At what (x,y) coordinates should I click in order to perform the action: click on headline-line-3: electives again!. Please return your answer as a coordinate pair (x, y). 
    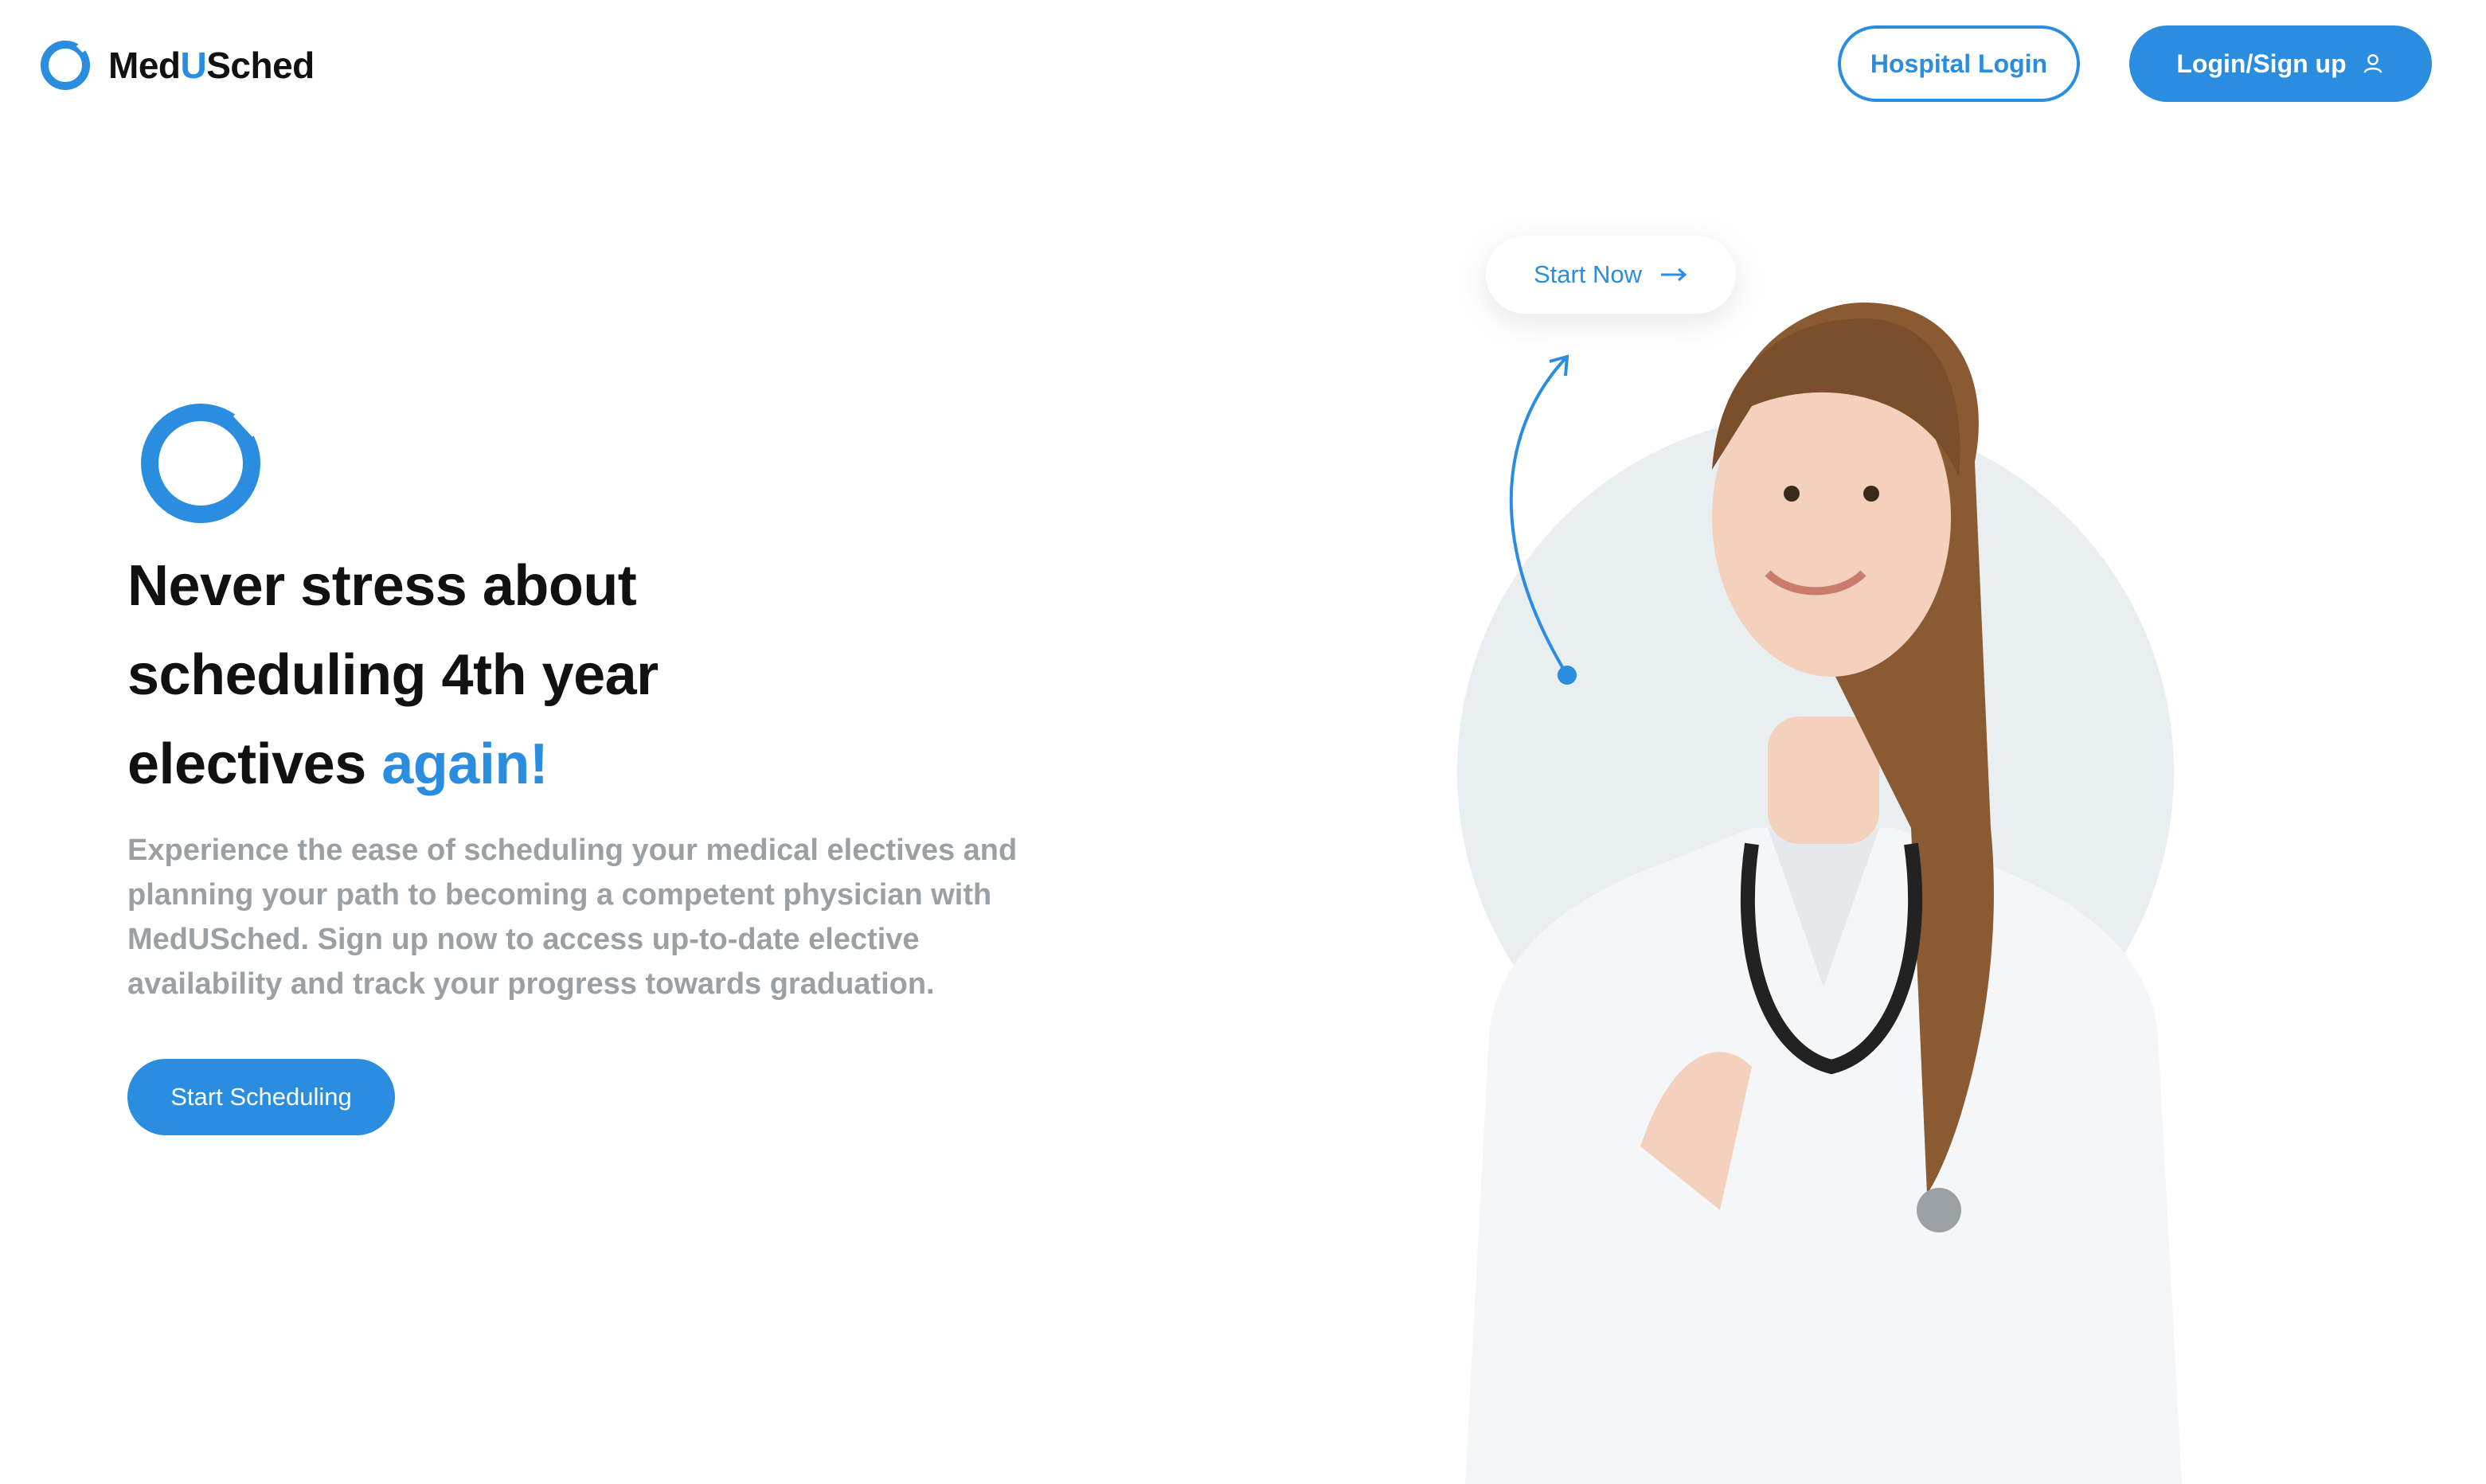
    Looking at the image, I should click on (525, 764).